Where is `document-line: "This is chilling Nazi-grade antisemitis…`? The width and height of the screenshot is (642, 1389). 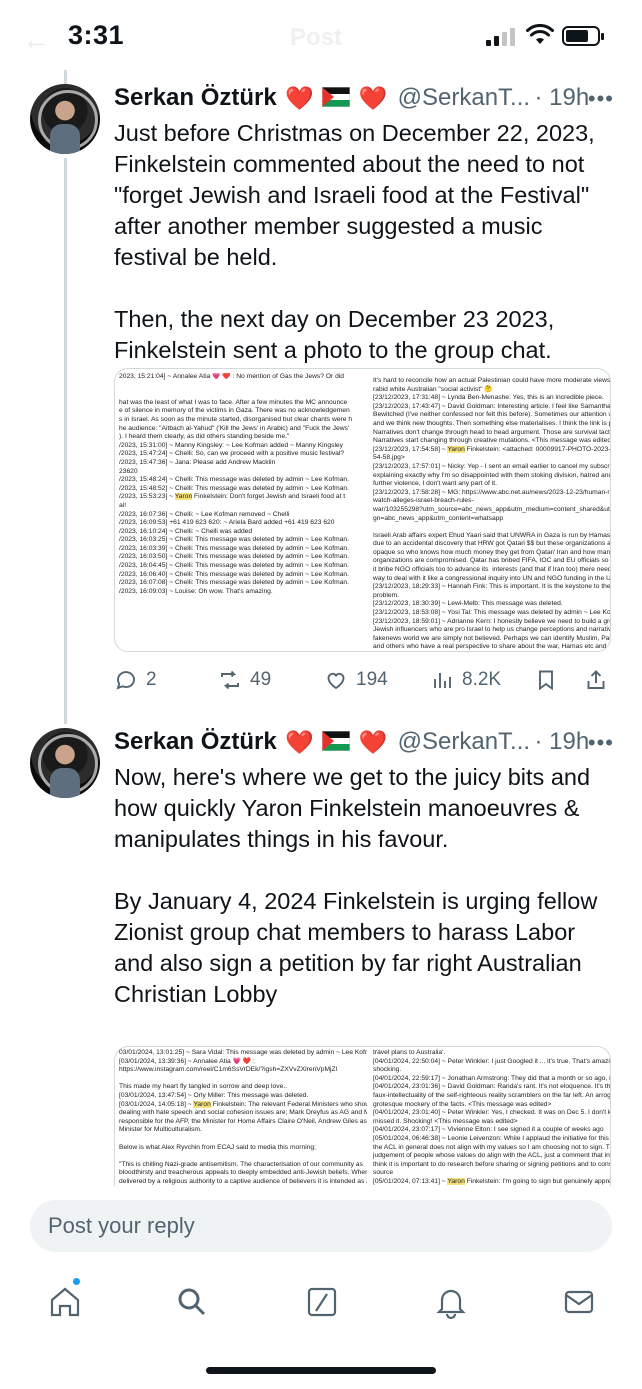
document-line: "This is chilling Nazi-grade antisemitis… is located at coordinates (241, 1164).